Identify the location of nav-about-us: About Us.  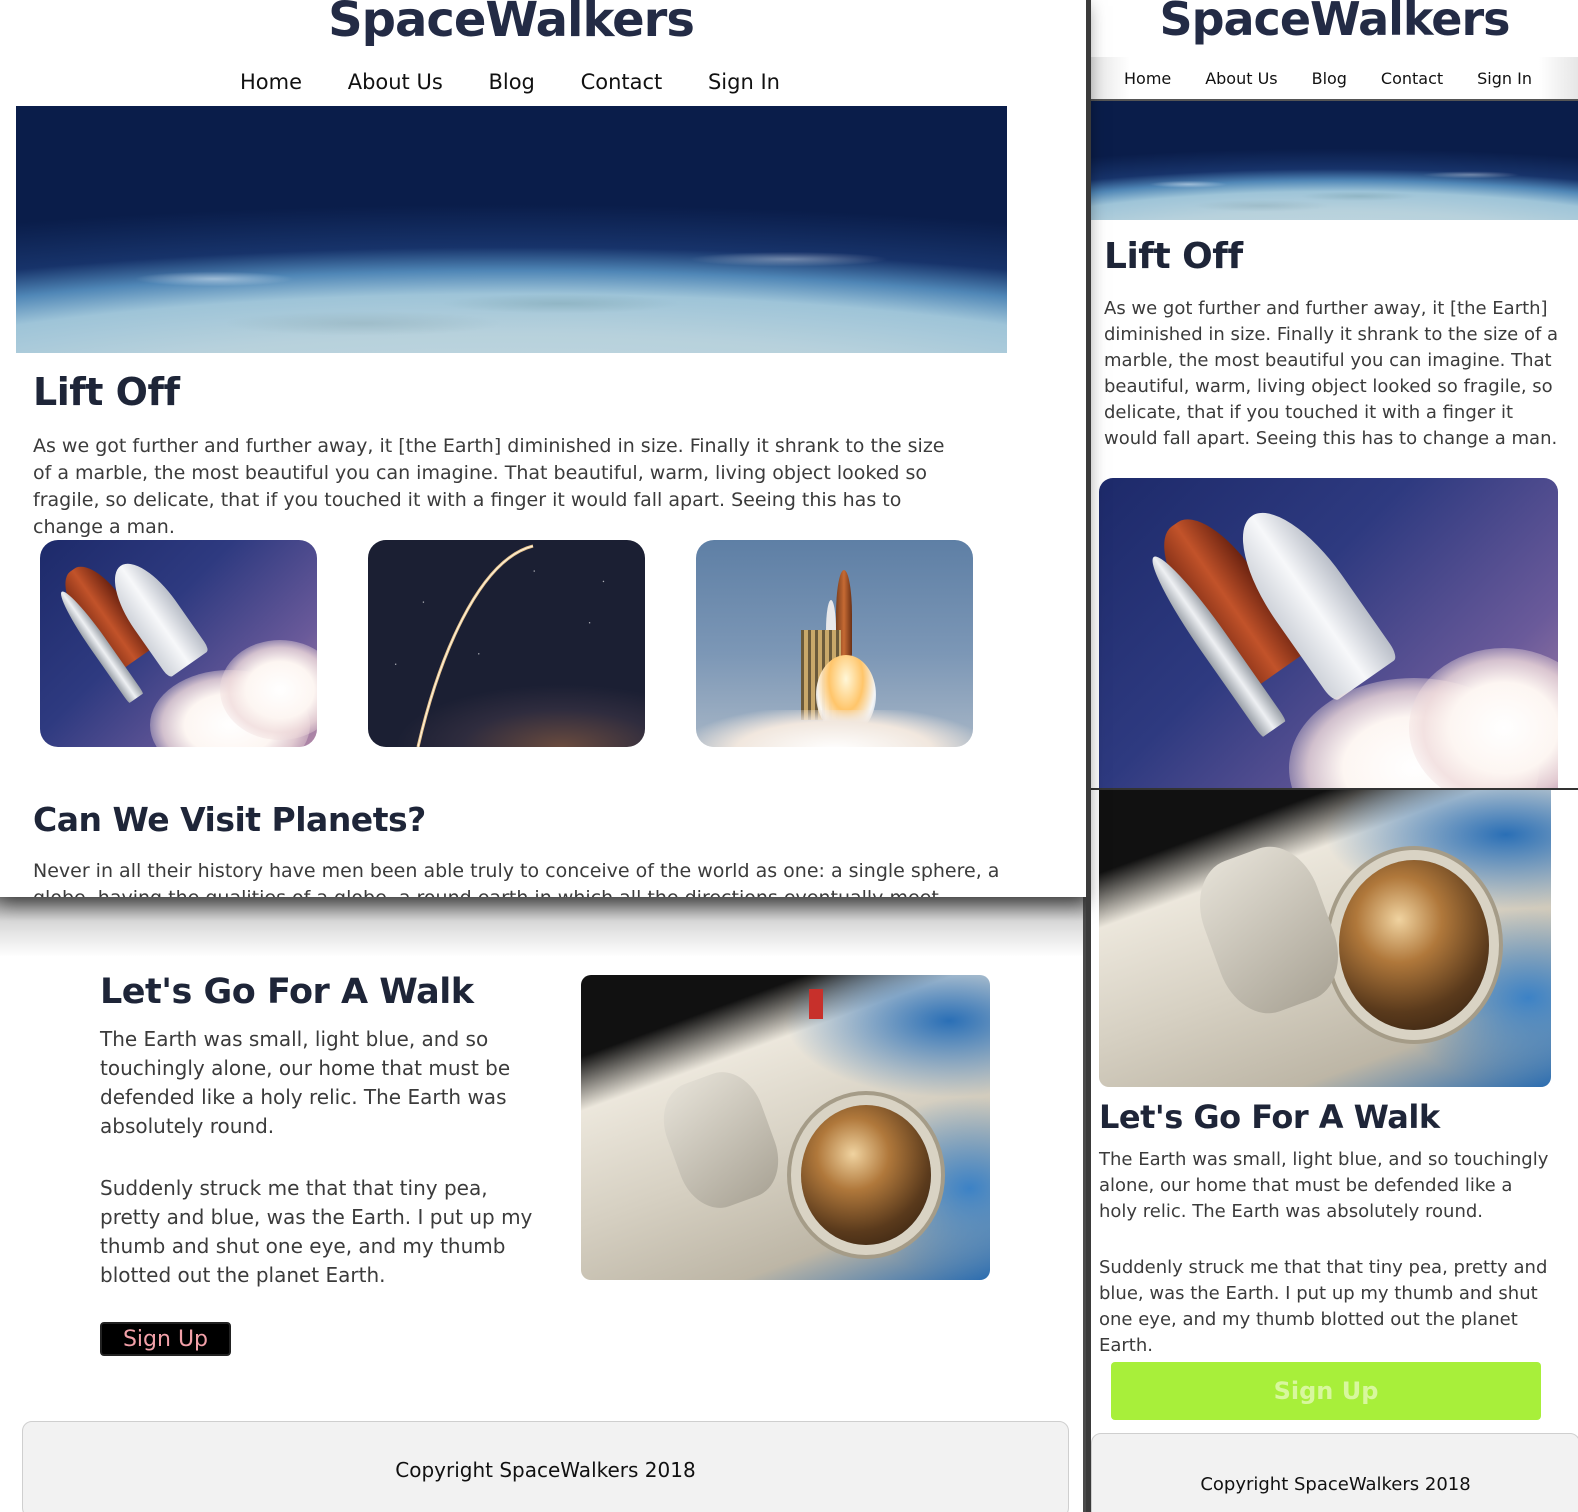
(395, 82).